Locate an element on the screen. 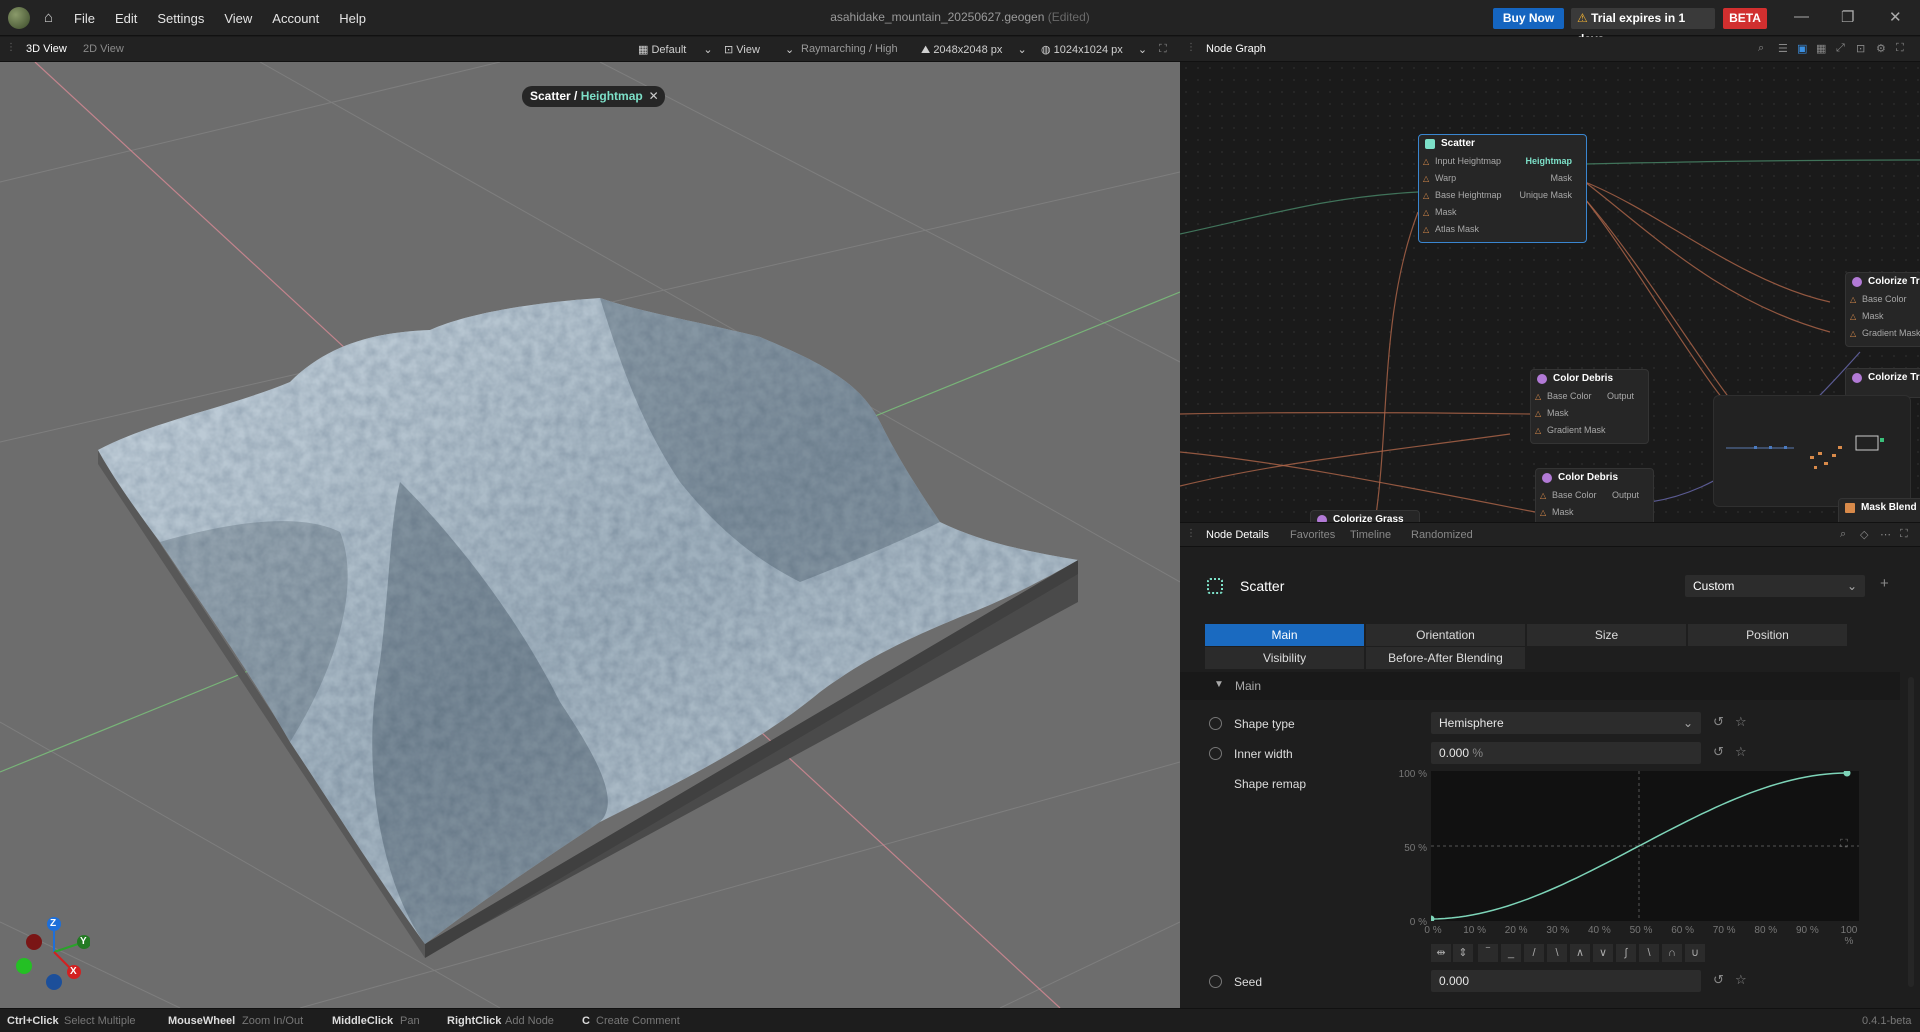 The height and width of the screenshot is (1032, 1920). port-warp: WarpMask is located at coordinates (1502, 178).